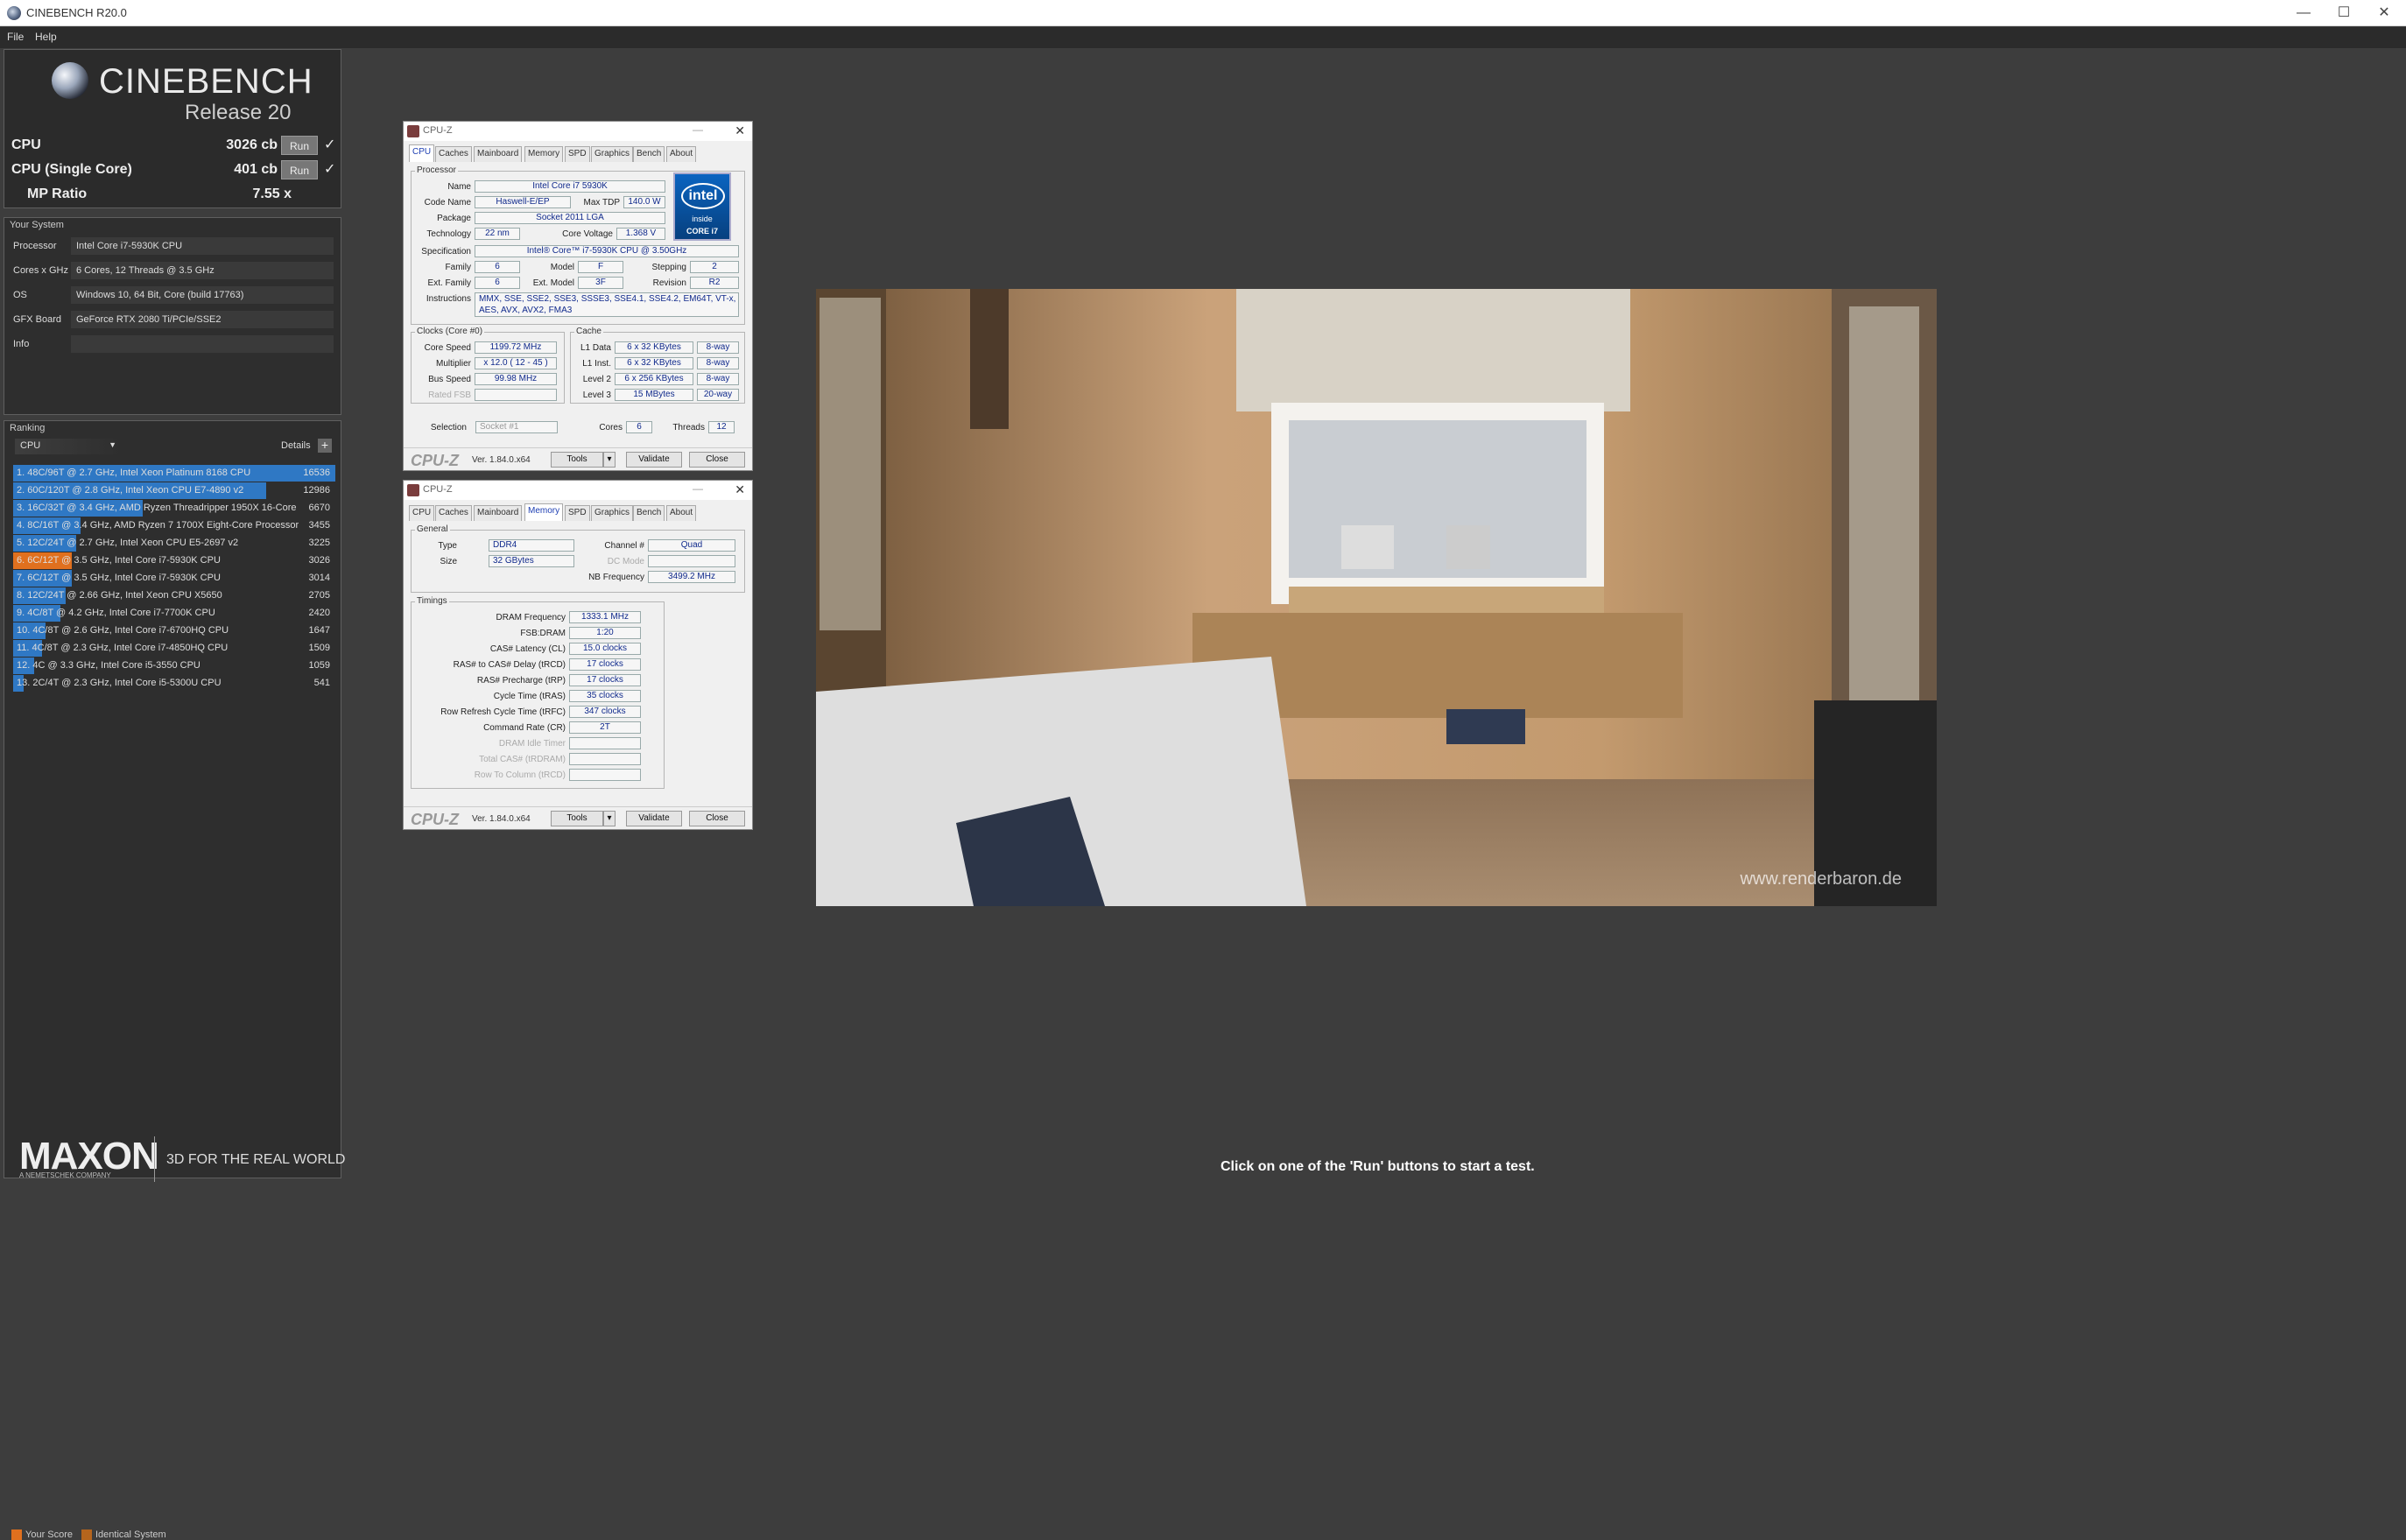  What do you see at coordinates (299, 169) in the screenshot?
I see `single-run-button: Run` at bounding box center [299, 169].